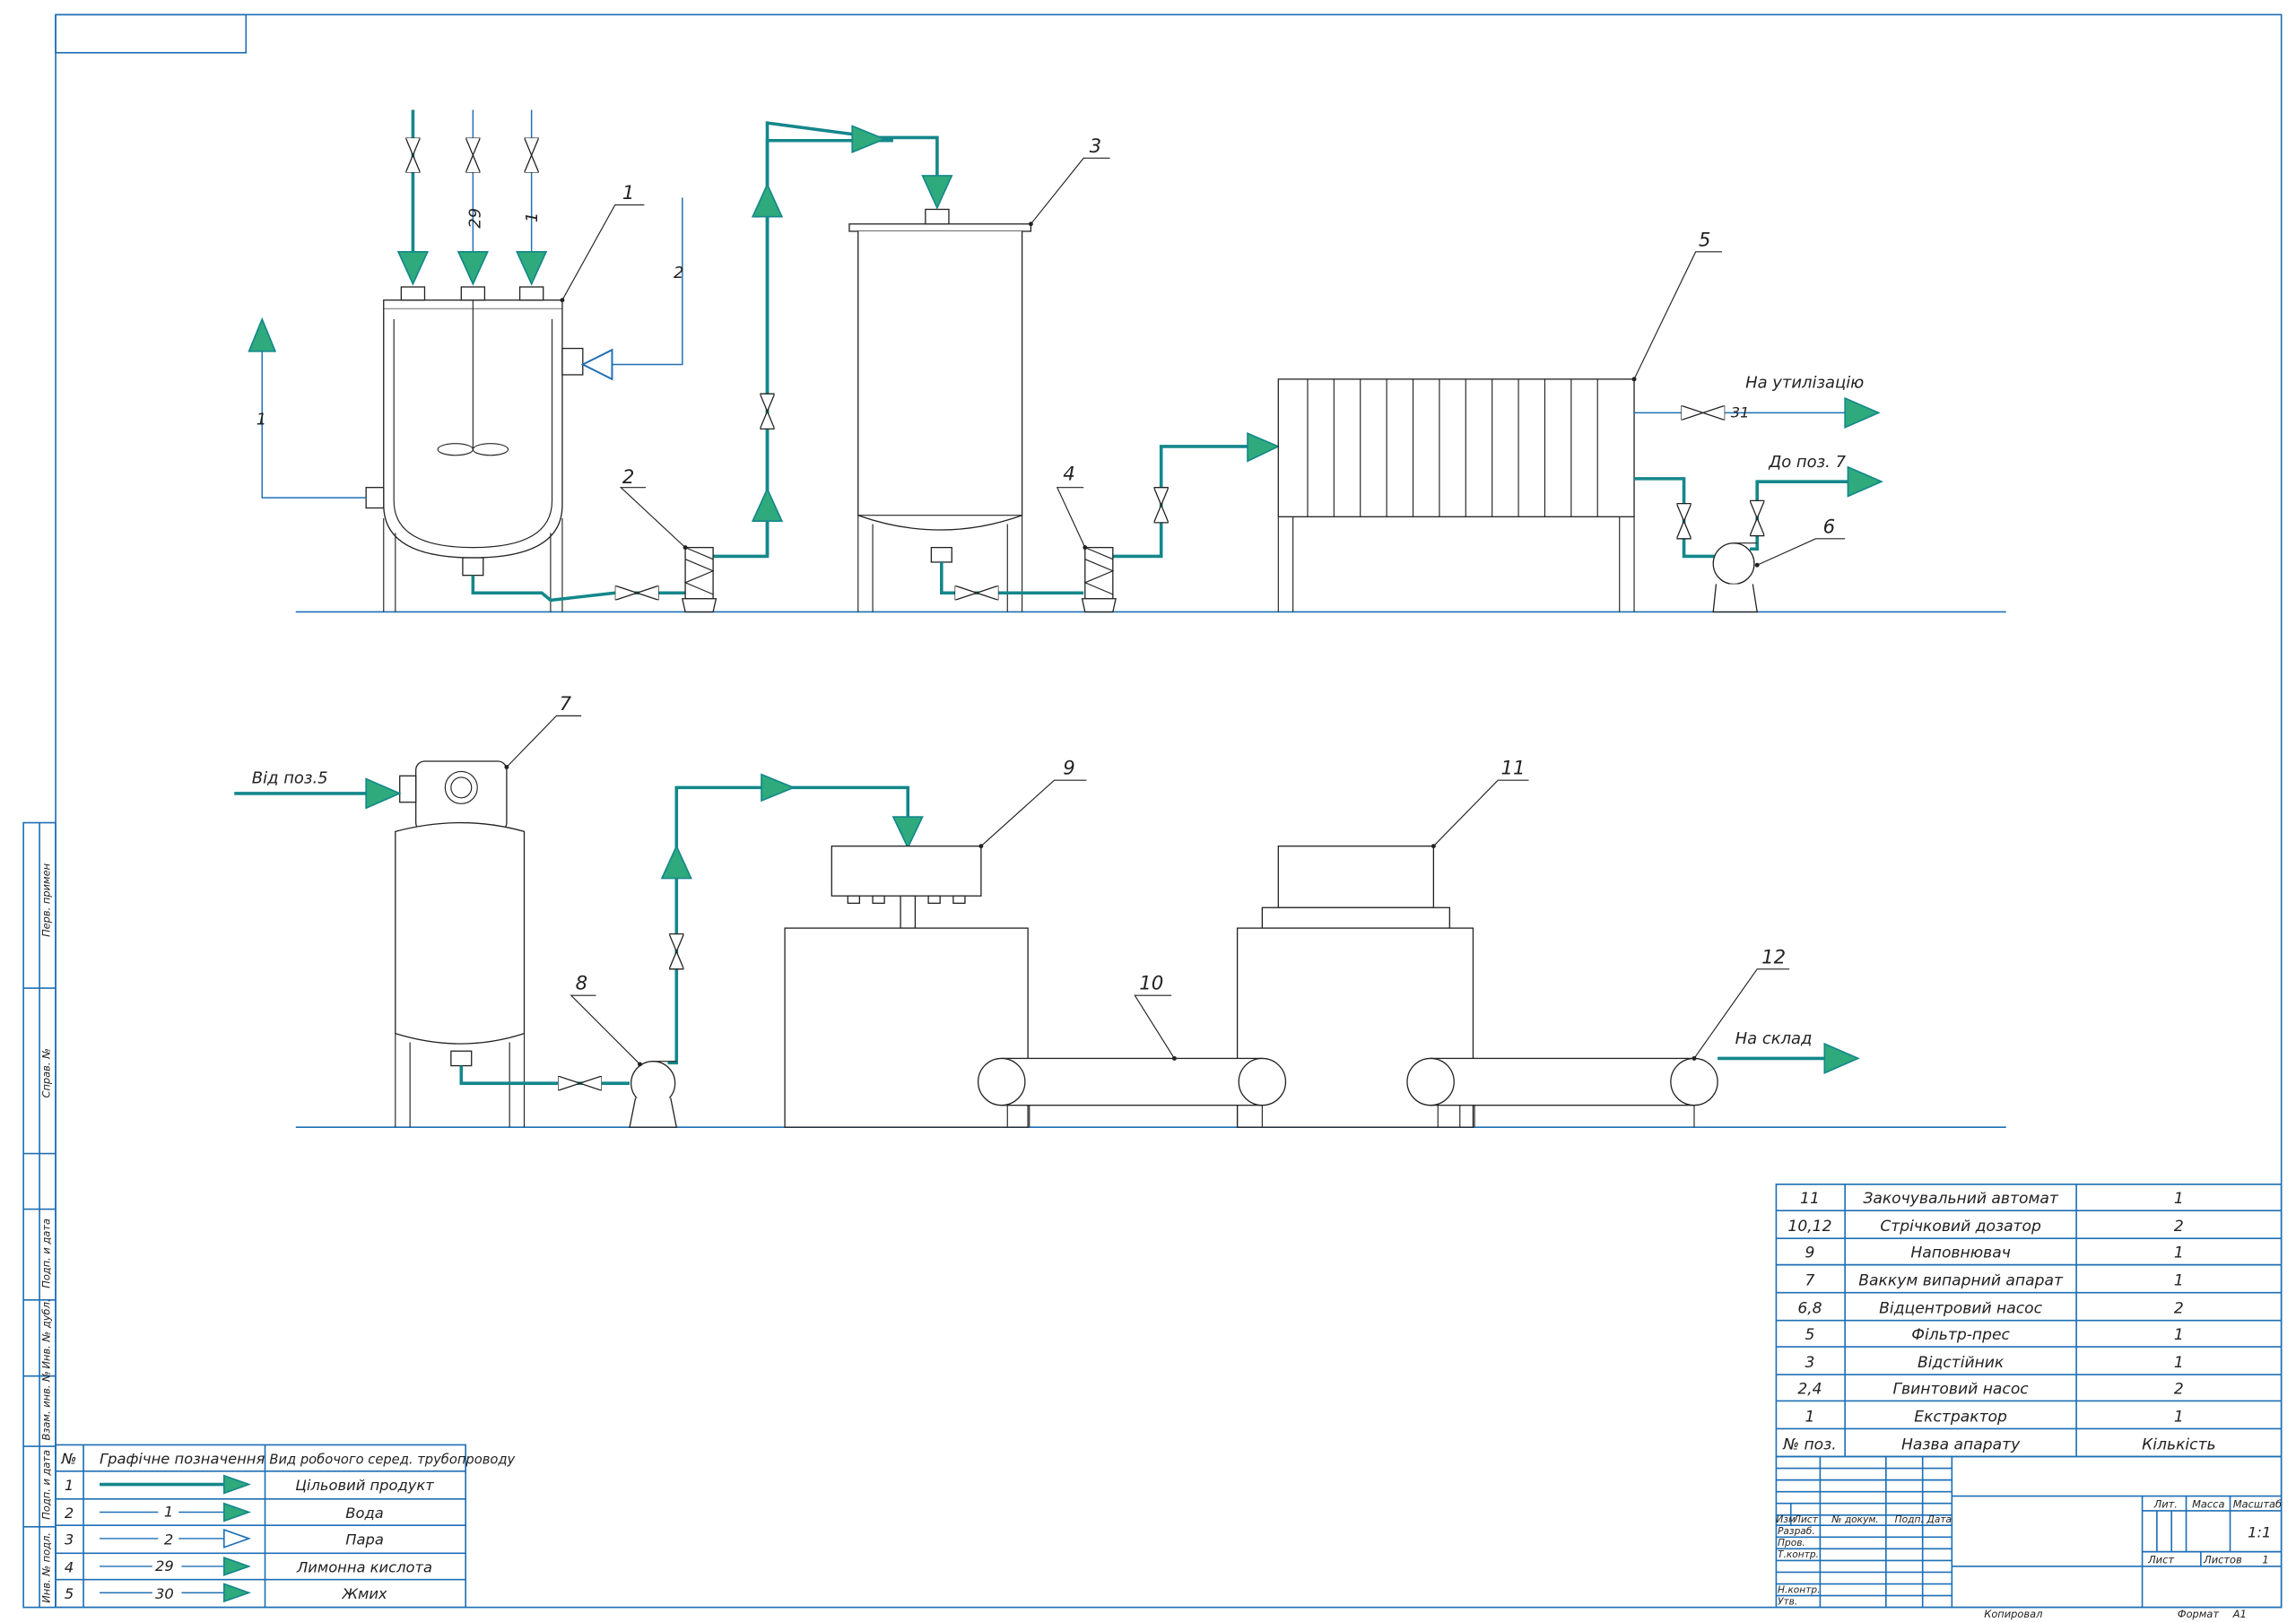 This screenshot has height=1622, width=2296. Describe the element at coordinates (46, 1333) in the screenshot. I see `side-stamp: Инв. № дубл.` at that location.